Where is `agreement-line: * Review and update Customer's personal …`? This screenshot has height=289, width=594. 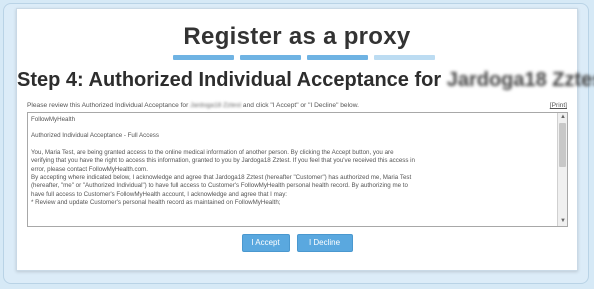 agreement-line: * Review and update Customer's personal … is located at coordinates (156, 203).